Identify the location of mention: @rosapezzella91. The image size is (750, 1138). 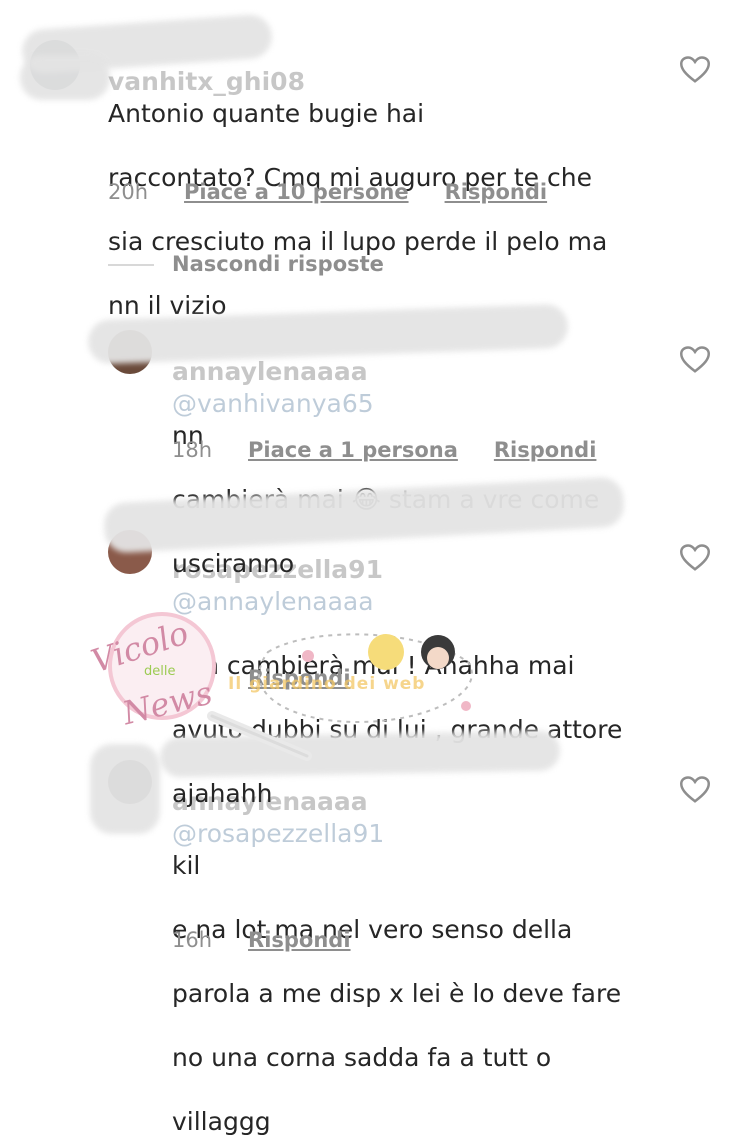
(278, 833).